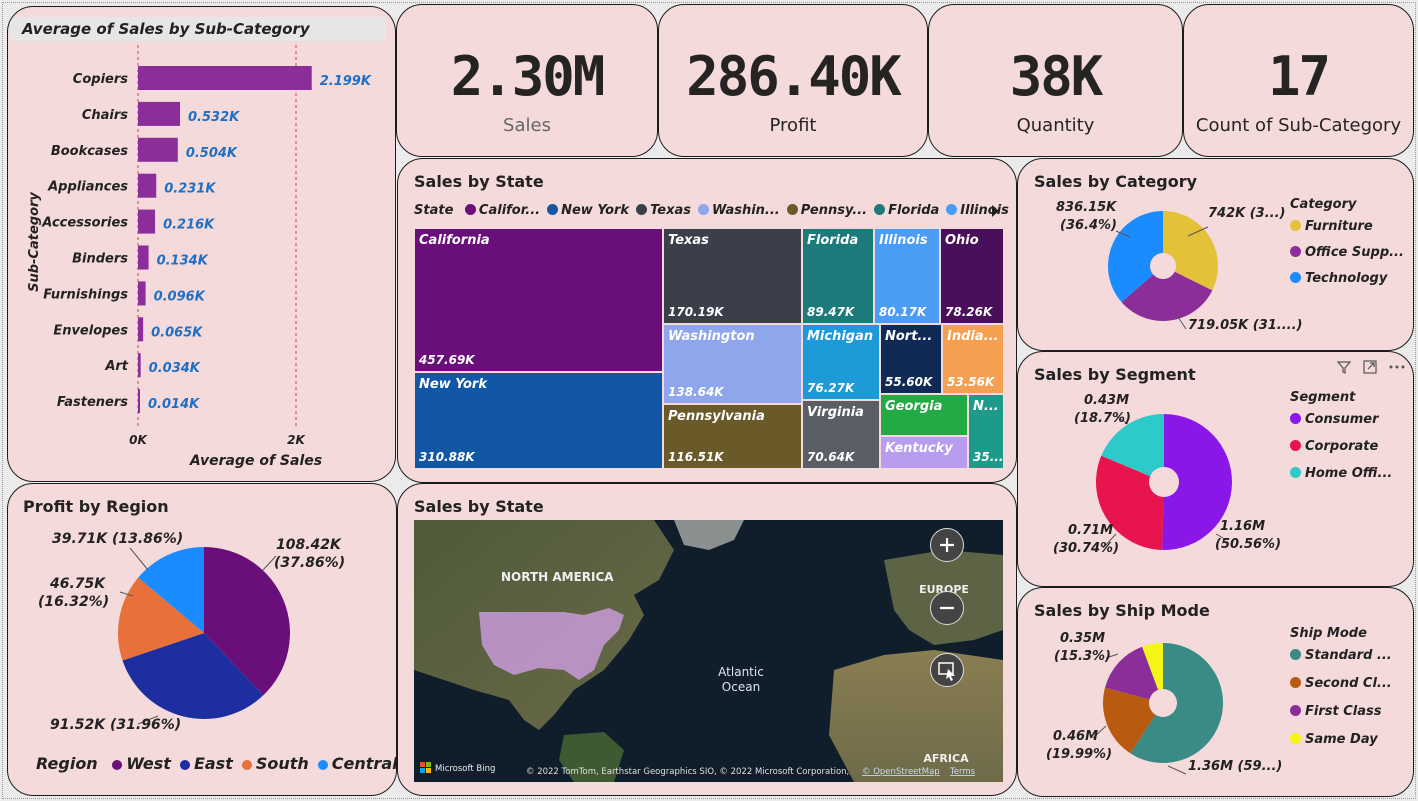 The image size is (1418, 801). What do you see at coordinates (1338, 278) in the screenshot?
I see `legend-item: Technology` at bounding box center [1338, 278].